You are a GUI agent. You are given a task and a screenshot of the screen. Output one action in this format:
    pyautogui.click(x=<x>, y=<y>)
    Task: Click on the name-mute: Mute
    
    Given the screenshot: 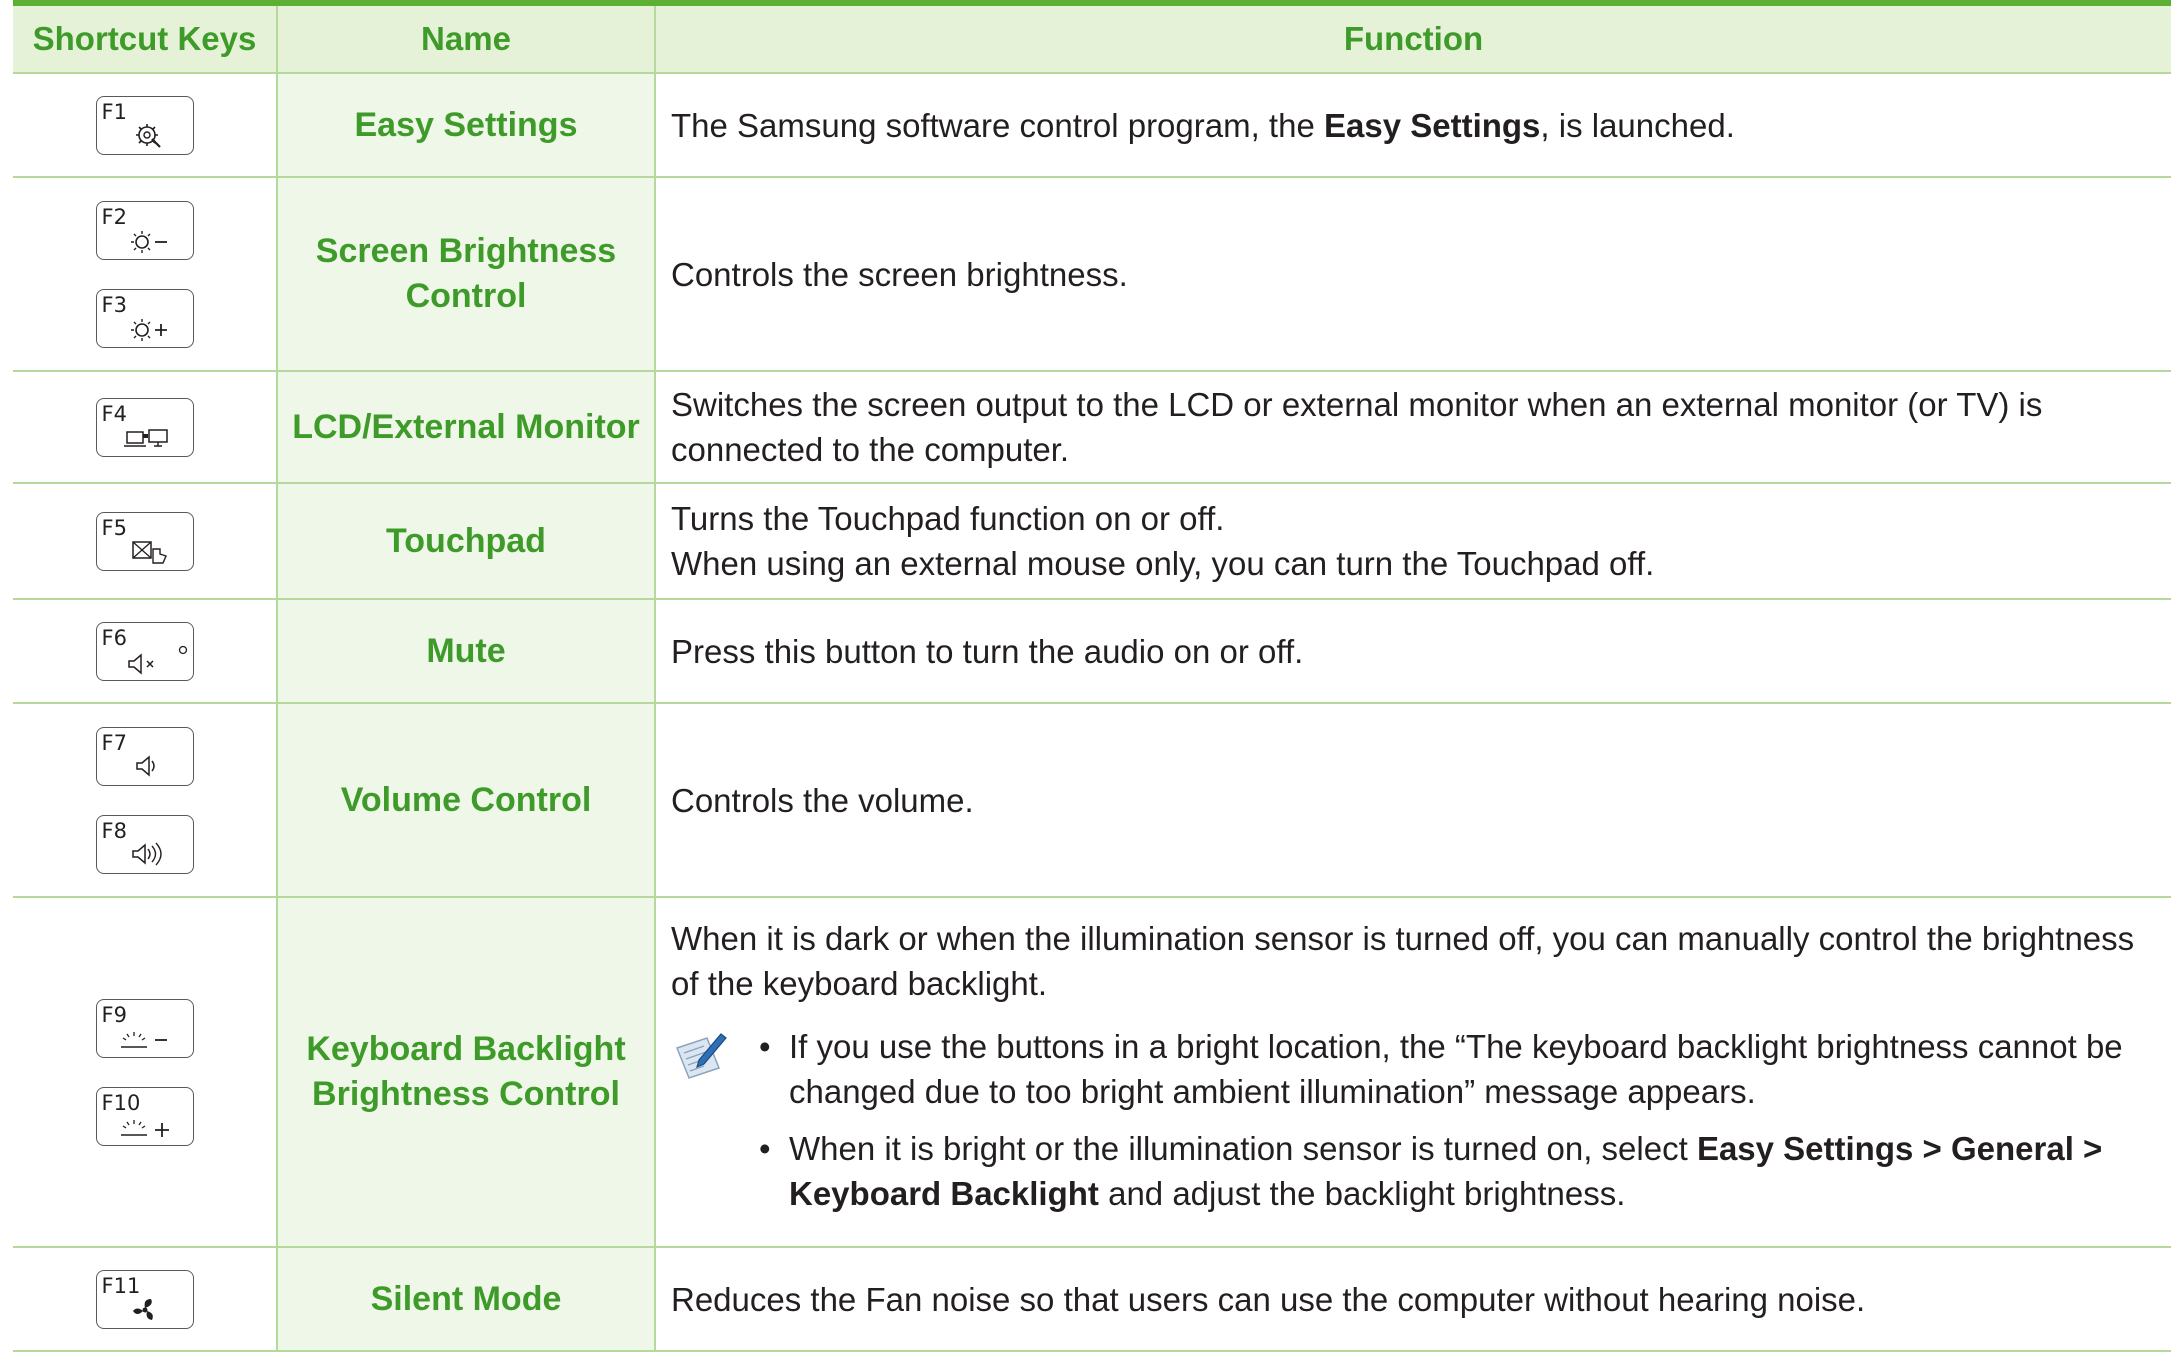 What is the action you would take?
    pyautogui.click(x=465, y=651)
    